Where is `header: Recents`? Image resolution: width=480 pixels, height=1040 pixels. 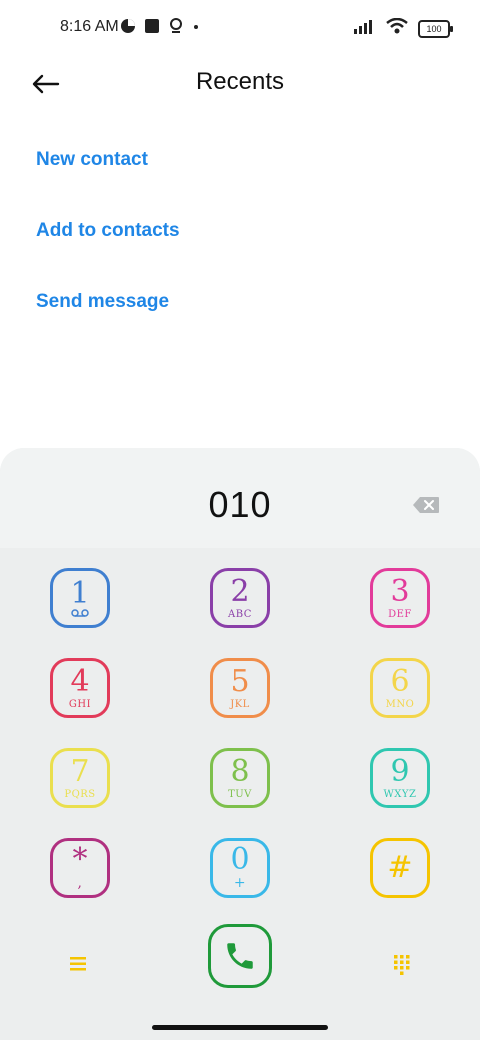 header: Recents is located at coordinates (240, 84).